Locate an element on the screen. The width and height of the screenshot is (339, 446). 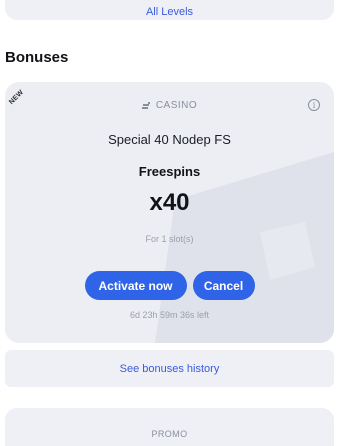
bonus-actions: Activate now Cancel is located at coordinates (169, 285).